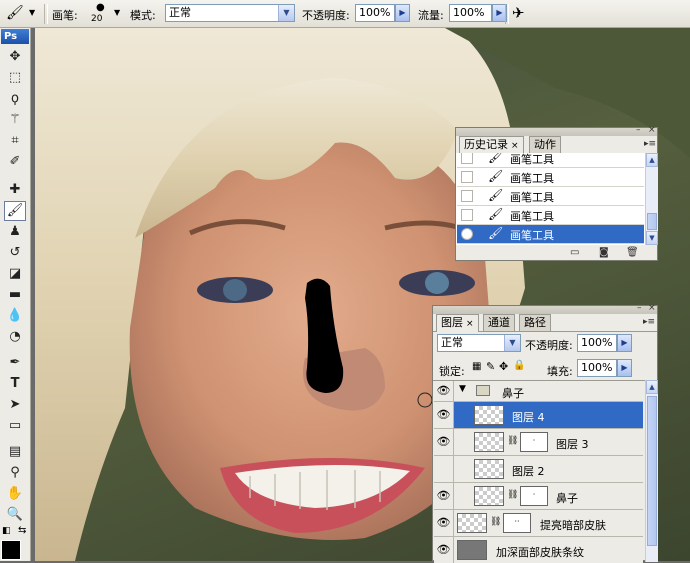 The height and width of the screenshot is (563, 690). What do you see at coordinates (651, 199) in the screenshot?
I see `history-scrollbar: ▲ ▼` at bounding box center [651, 199].